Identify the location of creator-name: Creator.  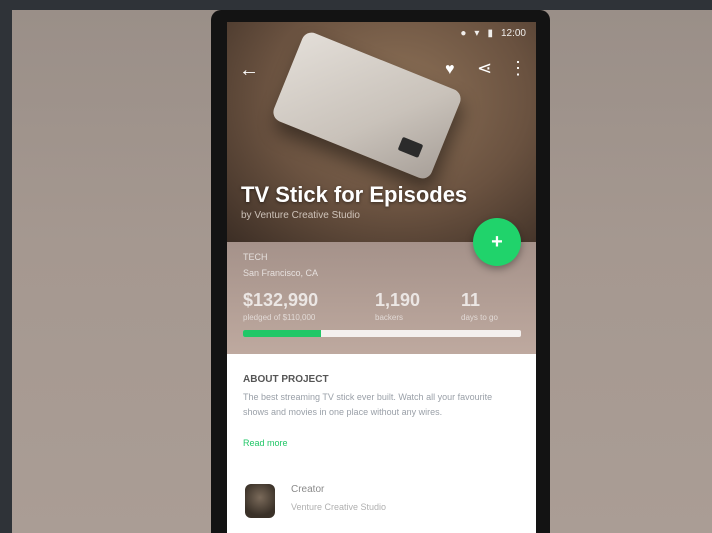
(308, 489).